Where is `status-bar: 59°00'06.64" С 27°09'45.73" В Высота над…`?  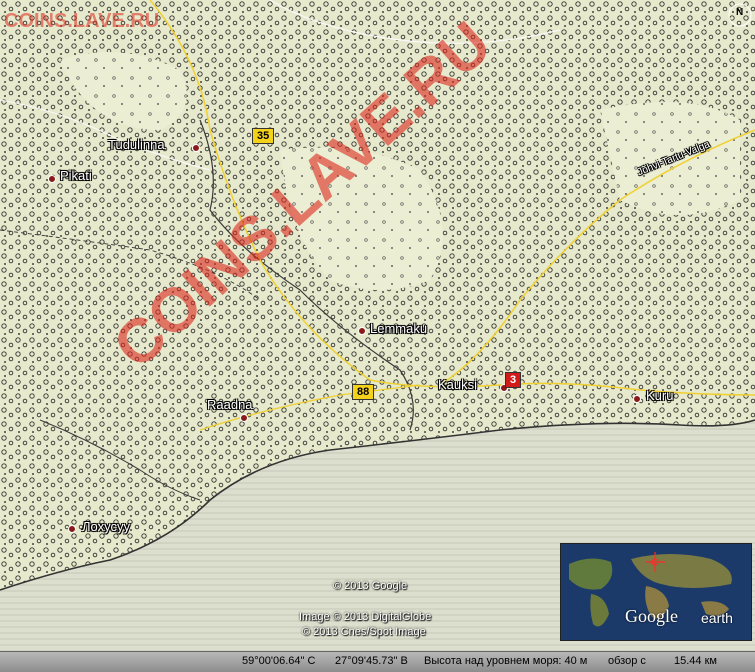 status-bar: 59°00'06.64" С 27°09'45.73" В Высота над… is located at coordinates (377, 661).